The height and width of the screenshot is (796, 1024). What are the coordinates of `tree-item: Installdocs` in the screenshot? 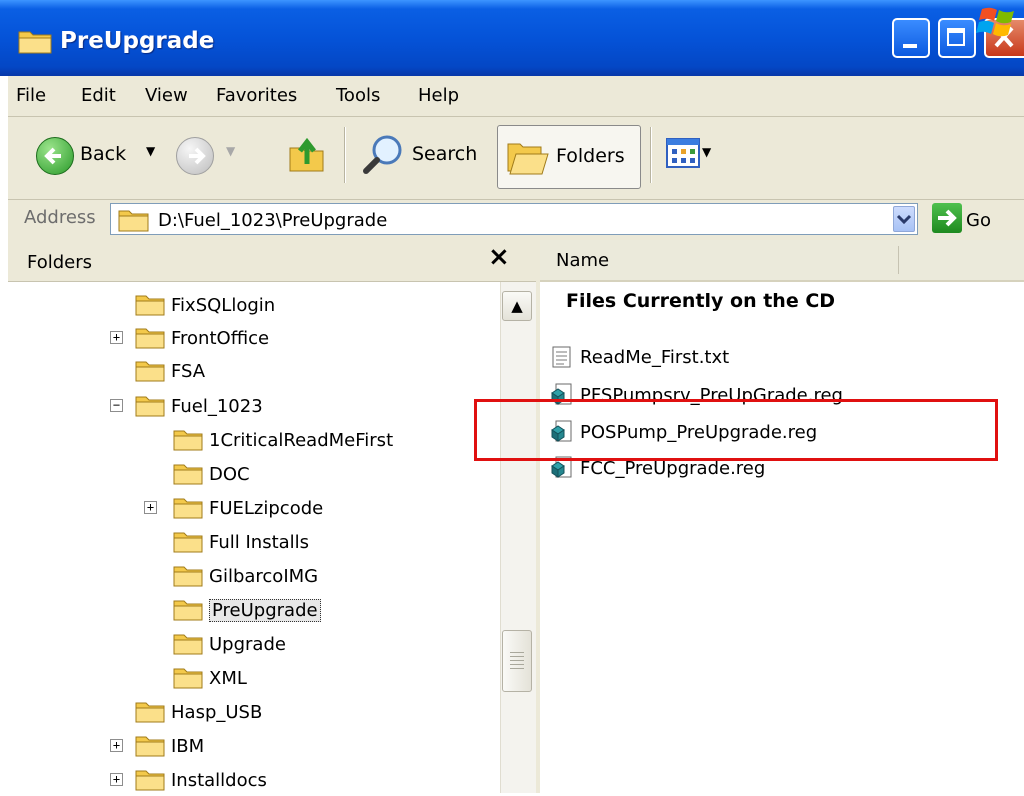 It's located at (201, 780).